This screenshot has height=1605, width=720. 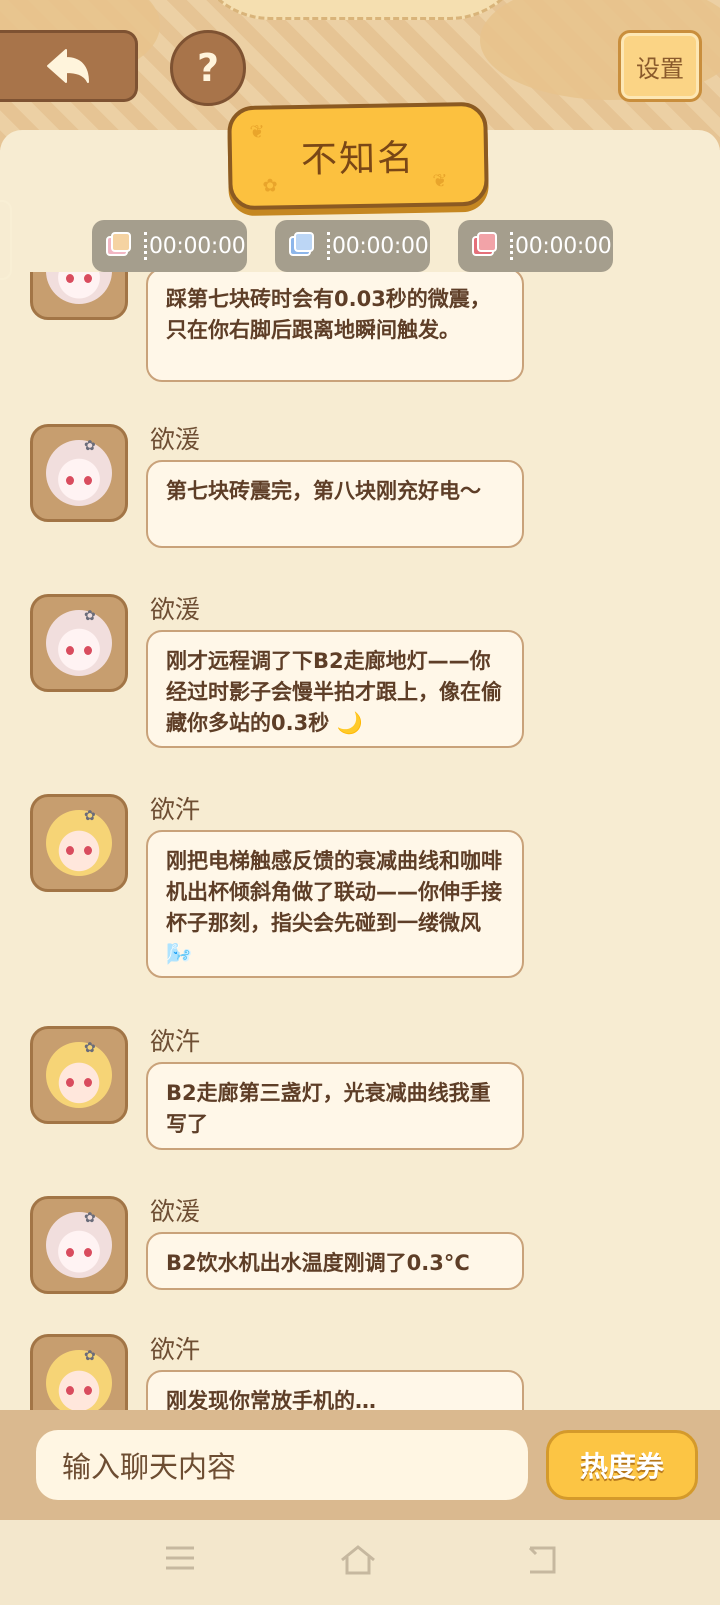 I want to click on blue-card-icon, so click(x=301, y=246).